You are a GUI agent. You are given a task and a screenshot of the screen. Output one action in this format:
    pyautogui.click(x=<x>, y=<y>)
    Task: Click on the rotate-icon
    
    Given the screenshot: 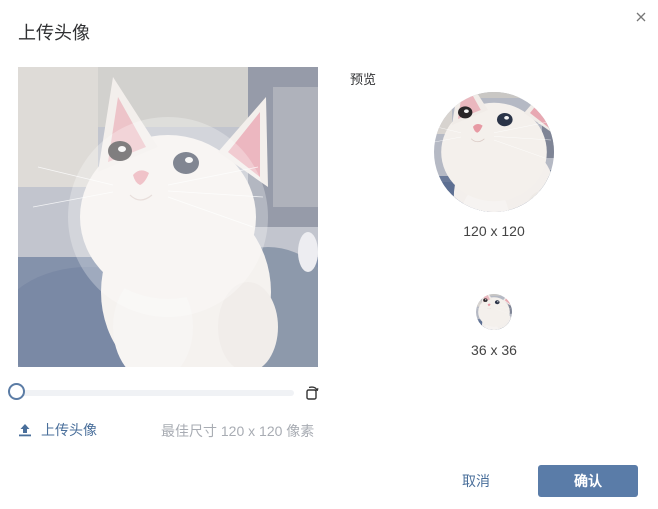 What is the action you would take?
    pyautogui.click(x=312, y=393)
    